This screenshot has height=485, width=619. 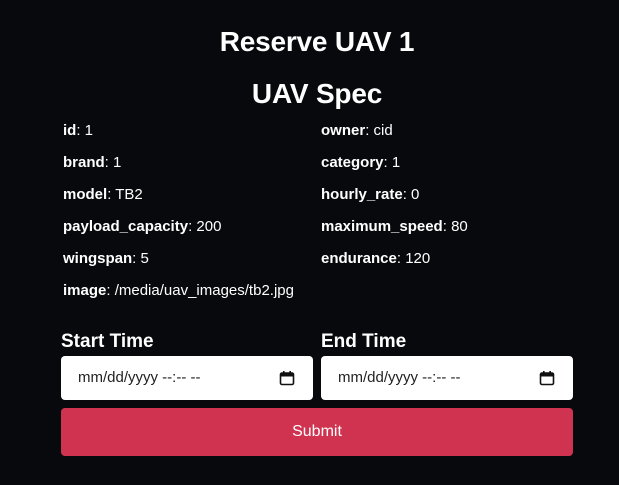 I want to click on spec-value: : 200, so click(x=205, y=226).